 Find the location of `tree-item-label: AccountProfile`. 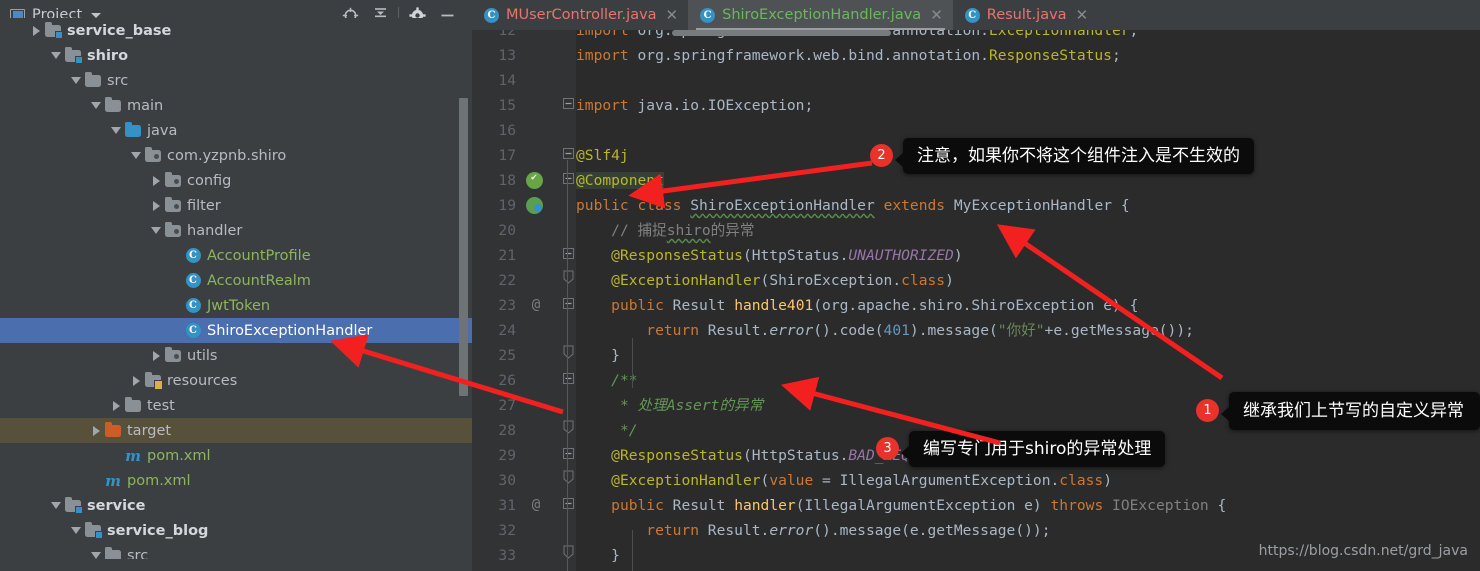

tree-item-label: AccountProfile is located at coordinates (259, 255).